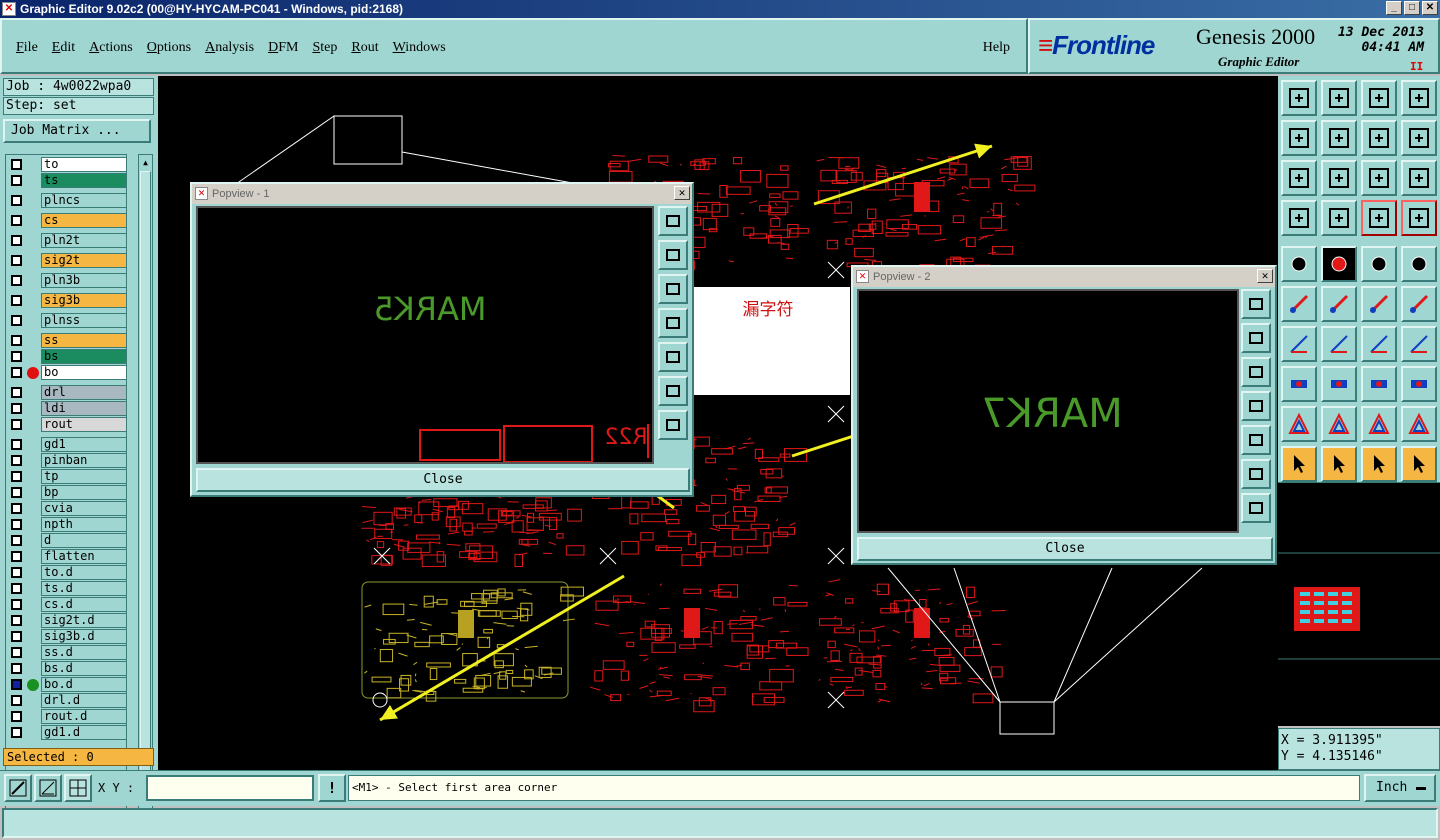 Image resolution: width=1440 pixels, height=840 pixels. I want to click on cross-button, so click(1339, 304).